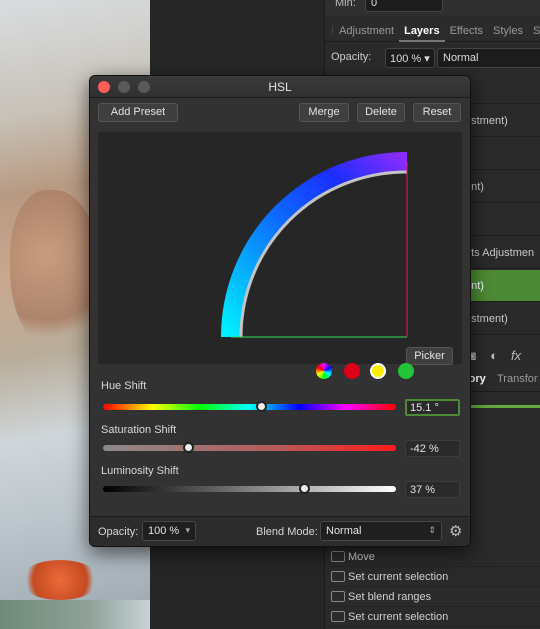 The height and width of the screenshot is (629, 540). What do you see at coordinates (500, 253) in the screenshot?
I see `layer-row-label: hts Adjustmen` at bounding box center [500, 253].